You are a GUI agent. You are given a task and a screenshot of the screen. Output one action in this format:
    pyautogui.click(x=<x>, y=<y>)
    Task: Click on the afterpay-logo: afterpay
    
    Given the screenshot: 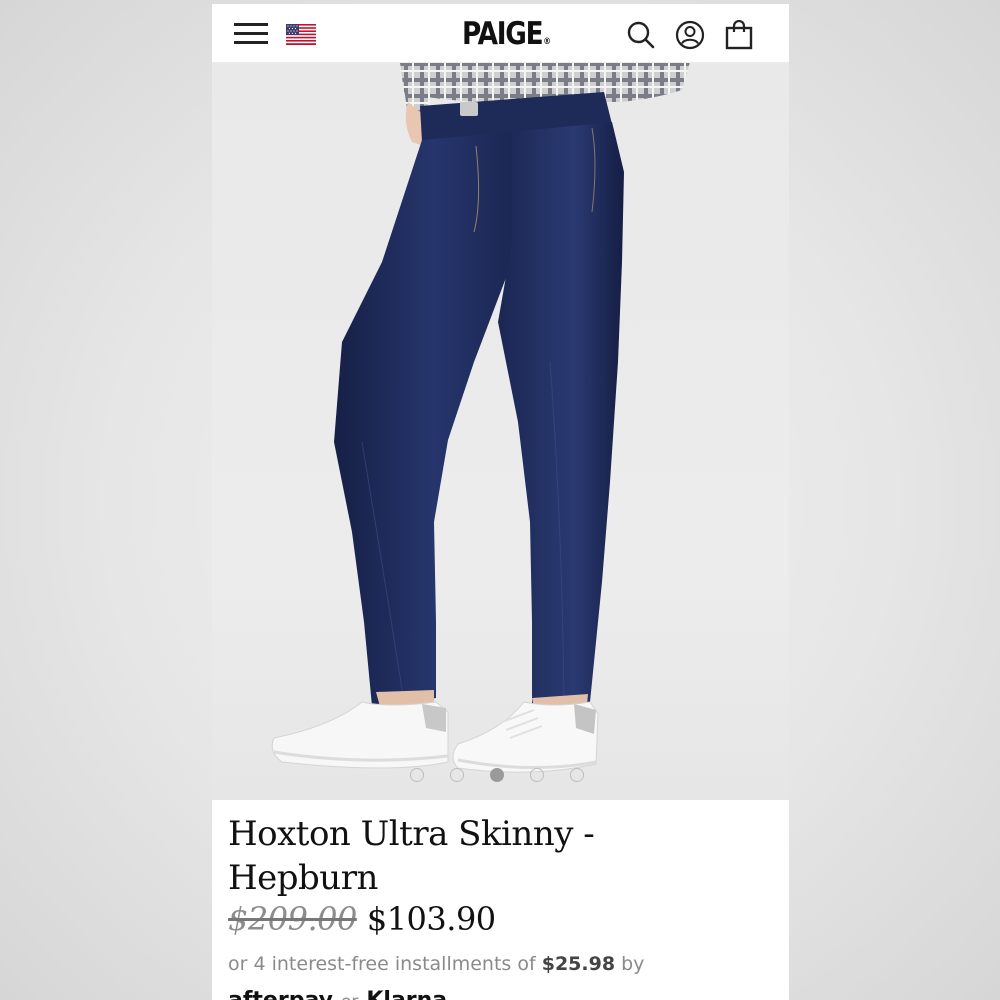 What is the action you would take?
    pyautogui.click(x=280, y=994)
    